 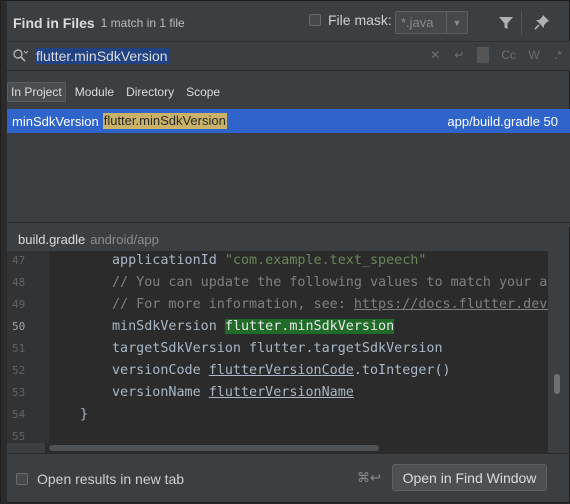 I want to click on tab-in-project: In Project, so click(x=36, y=92).